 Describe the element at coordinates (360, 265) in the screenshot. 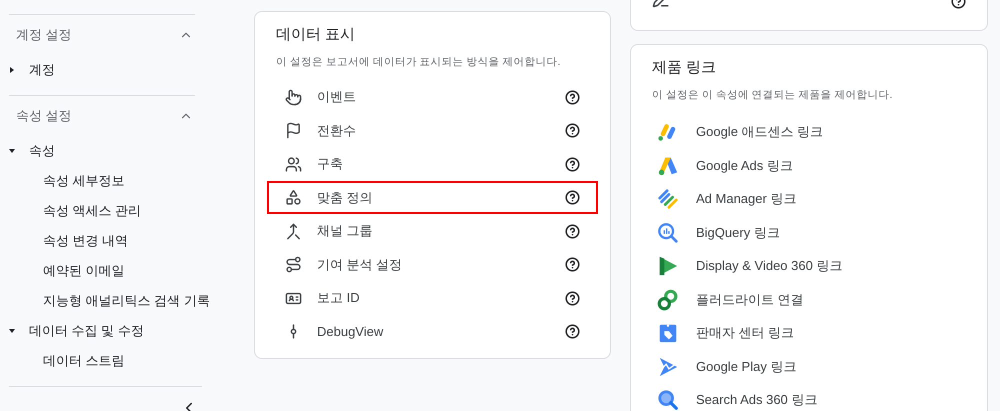

I see `row-label: 기여 분석 설정` at that location.